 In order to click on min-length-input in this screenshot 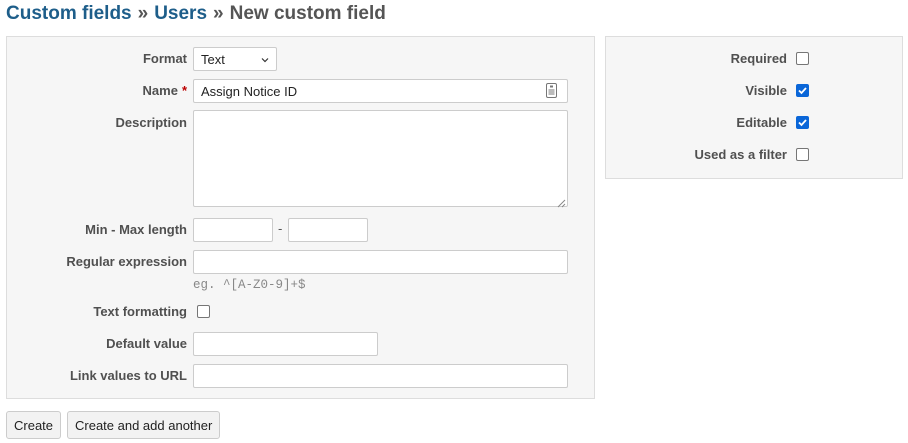, I will do `click(233, 230)`.